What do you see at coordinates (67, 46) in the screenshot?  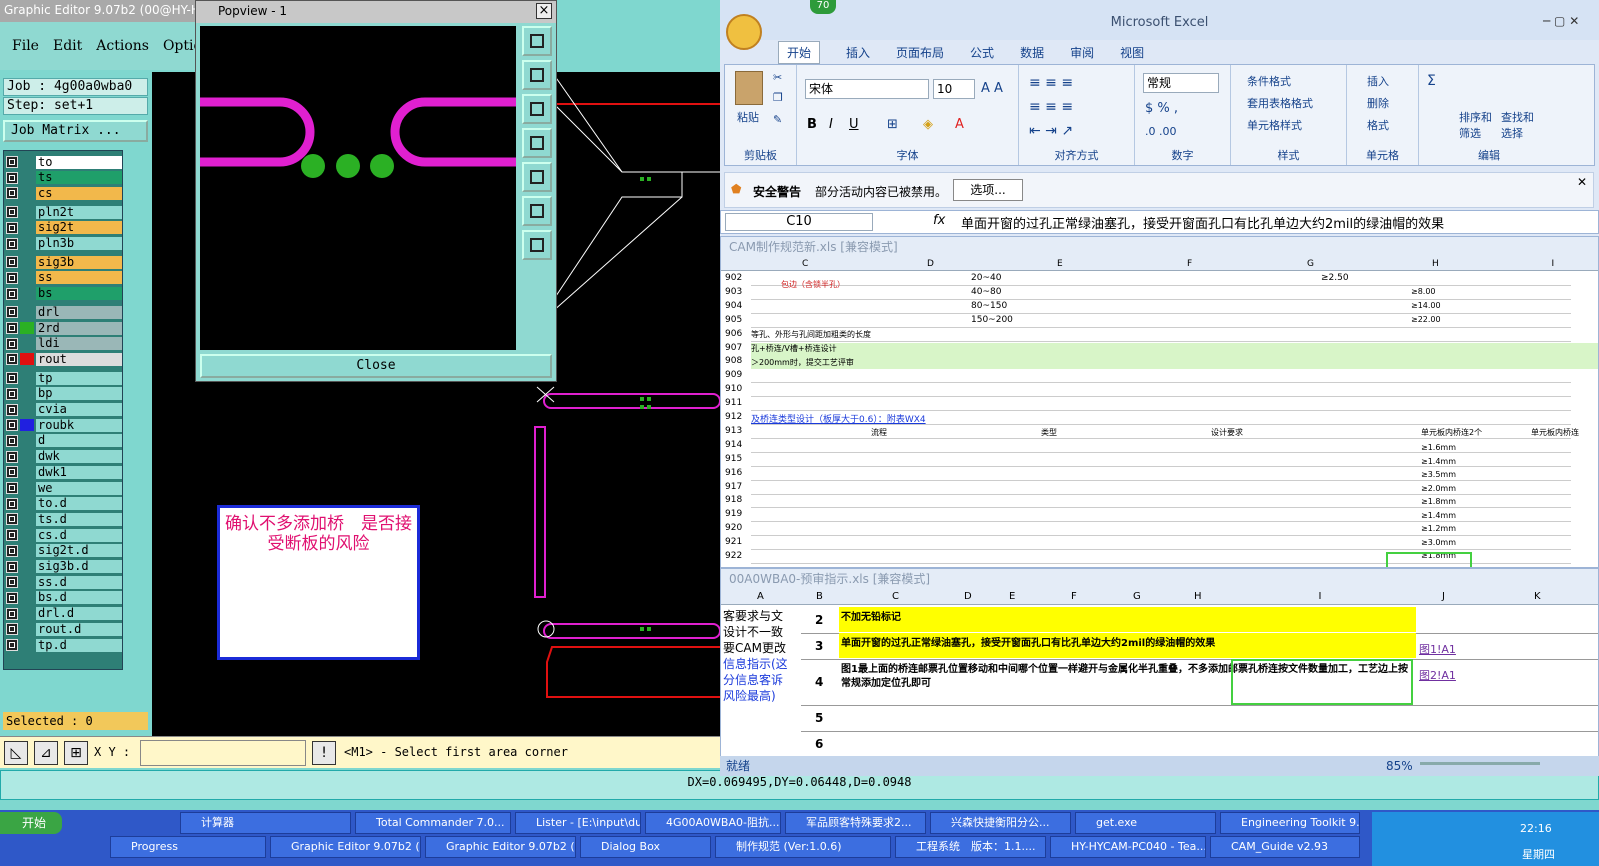 I see `menu-edit: Edit` at bounding box center [67, 46].